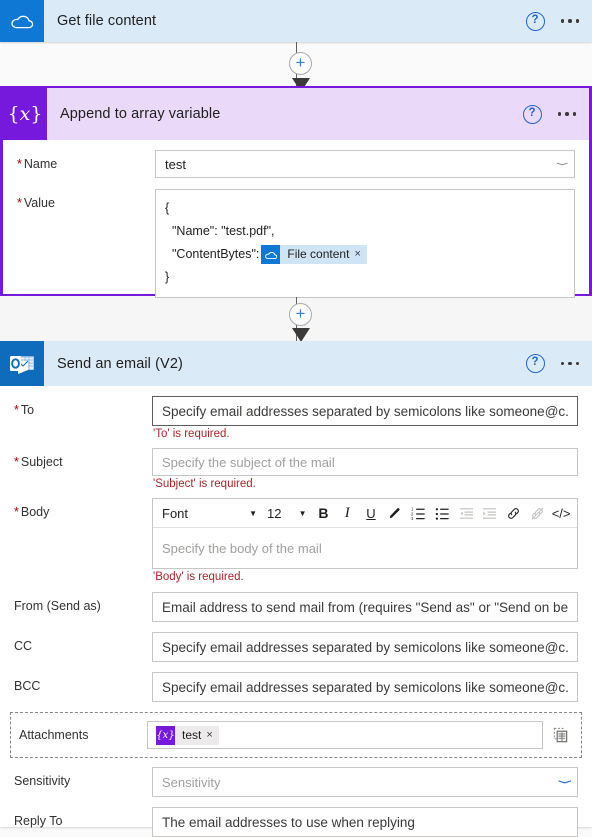 The height and width of the screenshot is (837, 592). What do you see at coordinates (365, 277) in the screenshot?
I see `value-line: }` at bounding box center [365, 277].